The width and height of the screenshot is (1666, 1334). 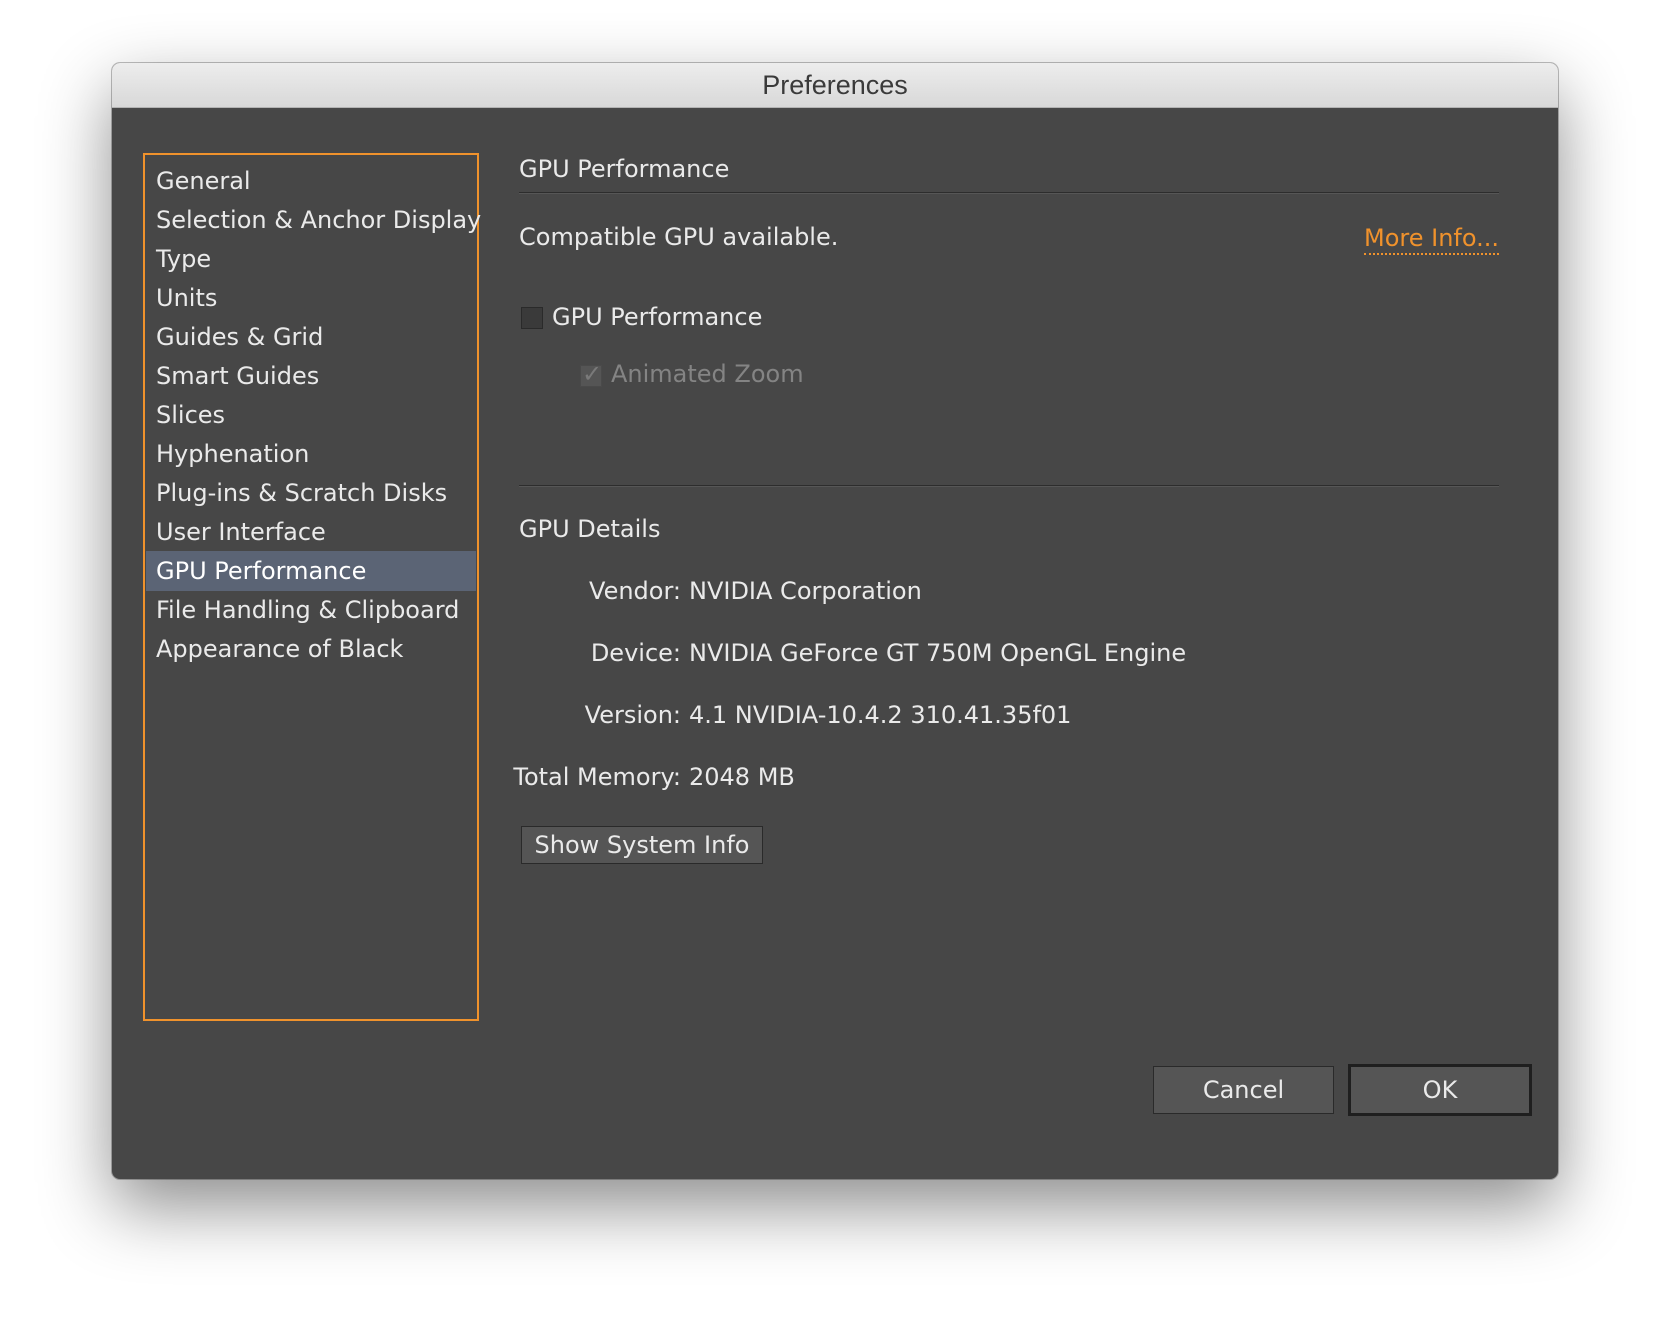 What do you see at coordinates (707, 374) in the screenshot?
I see `animated-zoom-checkbox-label: Animated Zoom` at bounding box center [707, 374].